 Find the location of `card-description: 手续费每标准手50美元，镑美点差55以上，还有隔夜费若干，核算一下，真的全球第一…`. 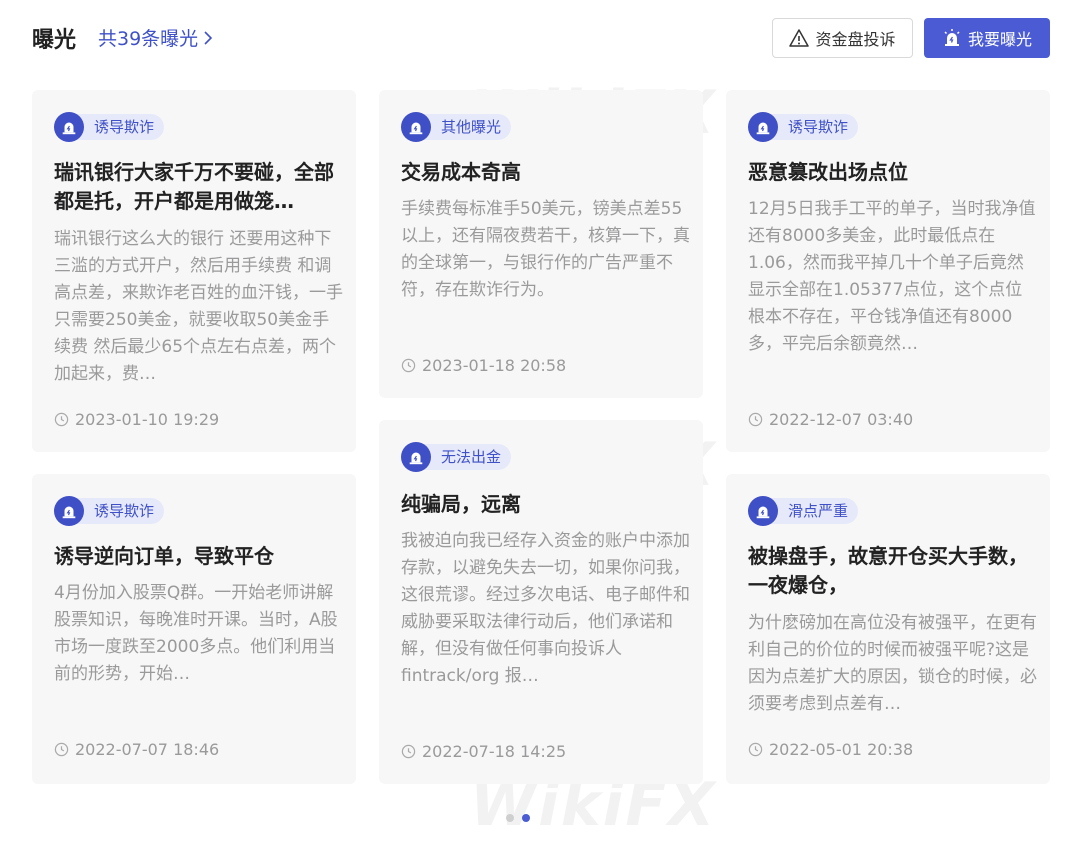

card-description: 手续费每标准手50美元，镑美点差55以上，还有隔夜费若干，核算一下，真的全球第一… is located at coordinates (545, 249).